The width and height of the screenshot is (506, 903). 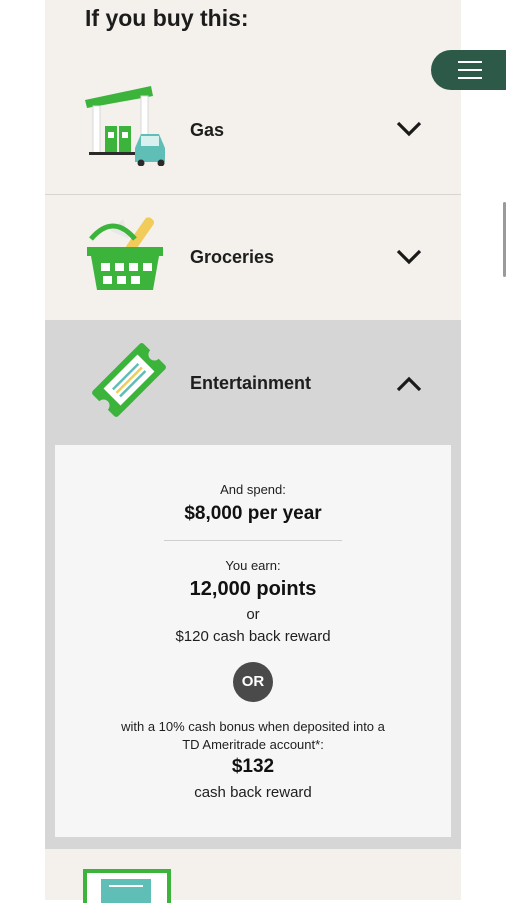 I want to click on chevron-up-icon, so click(x=409, y=384).